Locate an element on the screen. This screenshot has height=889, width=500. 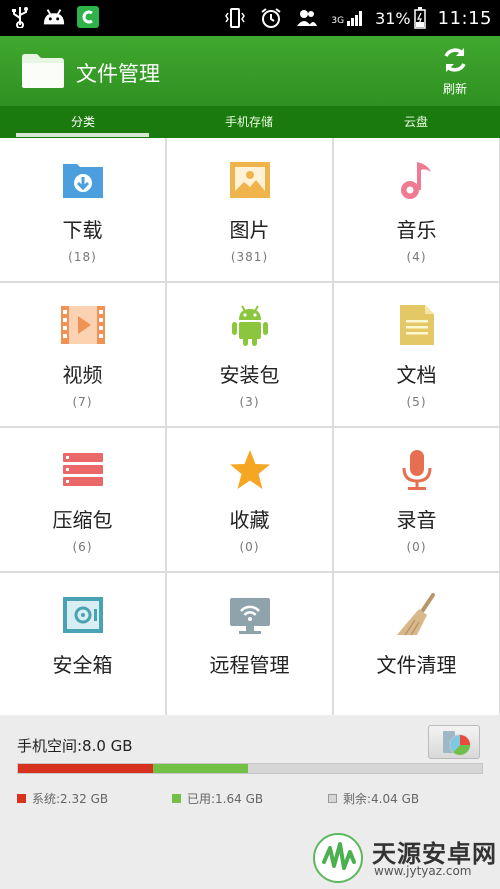
category-name: 下载 is located at coordinates (82, 230).